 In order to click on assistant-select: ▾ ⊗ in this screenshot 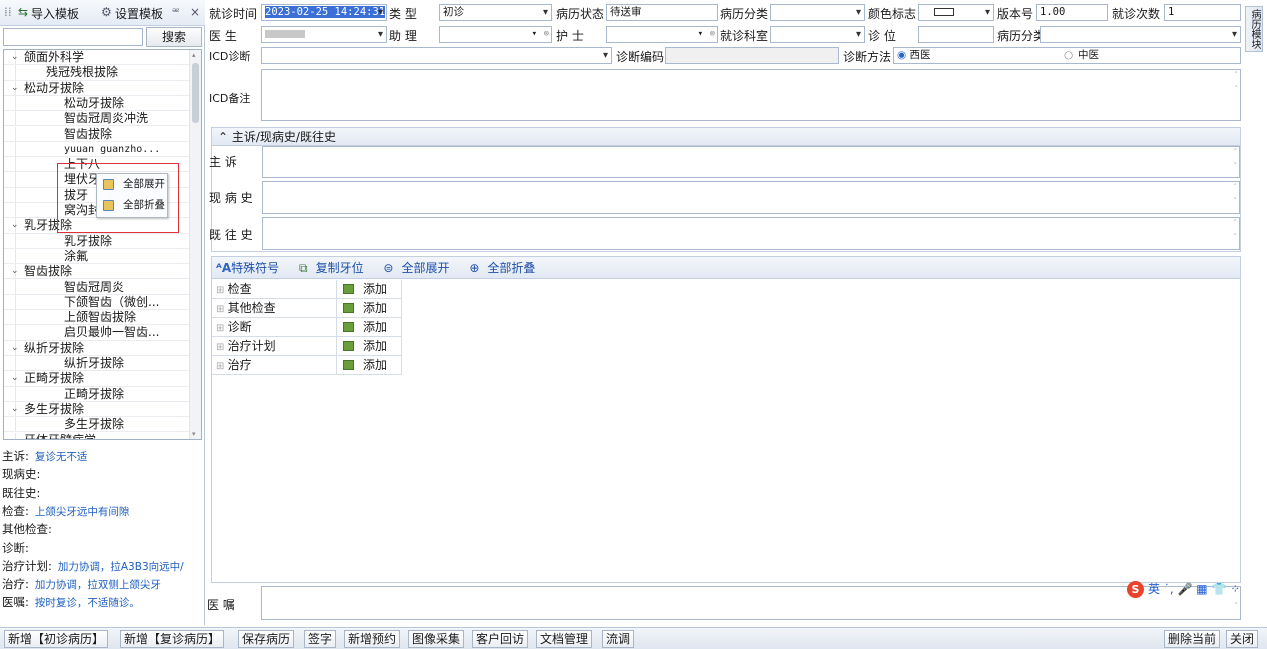, I will do `click(495, 34)`.